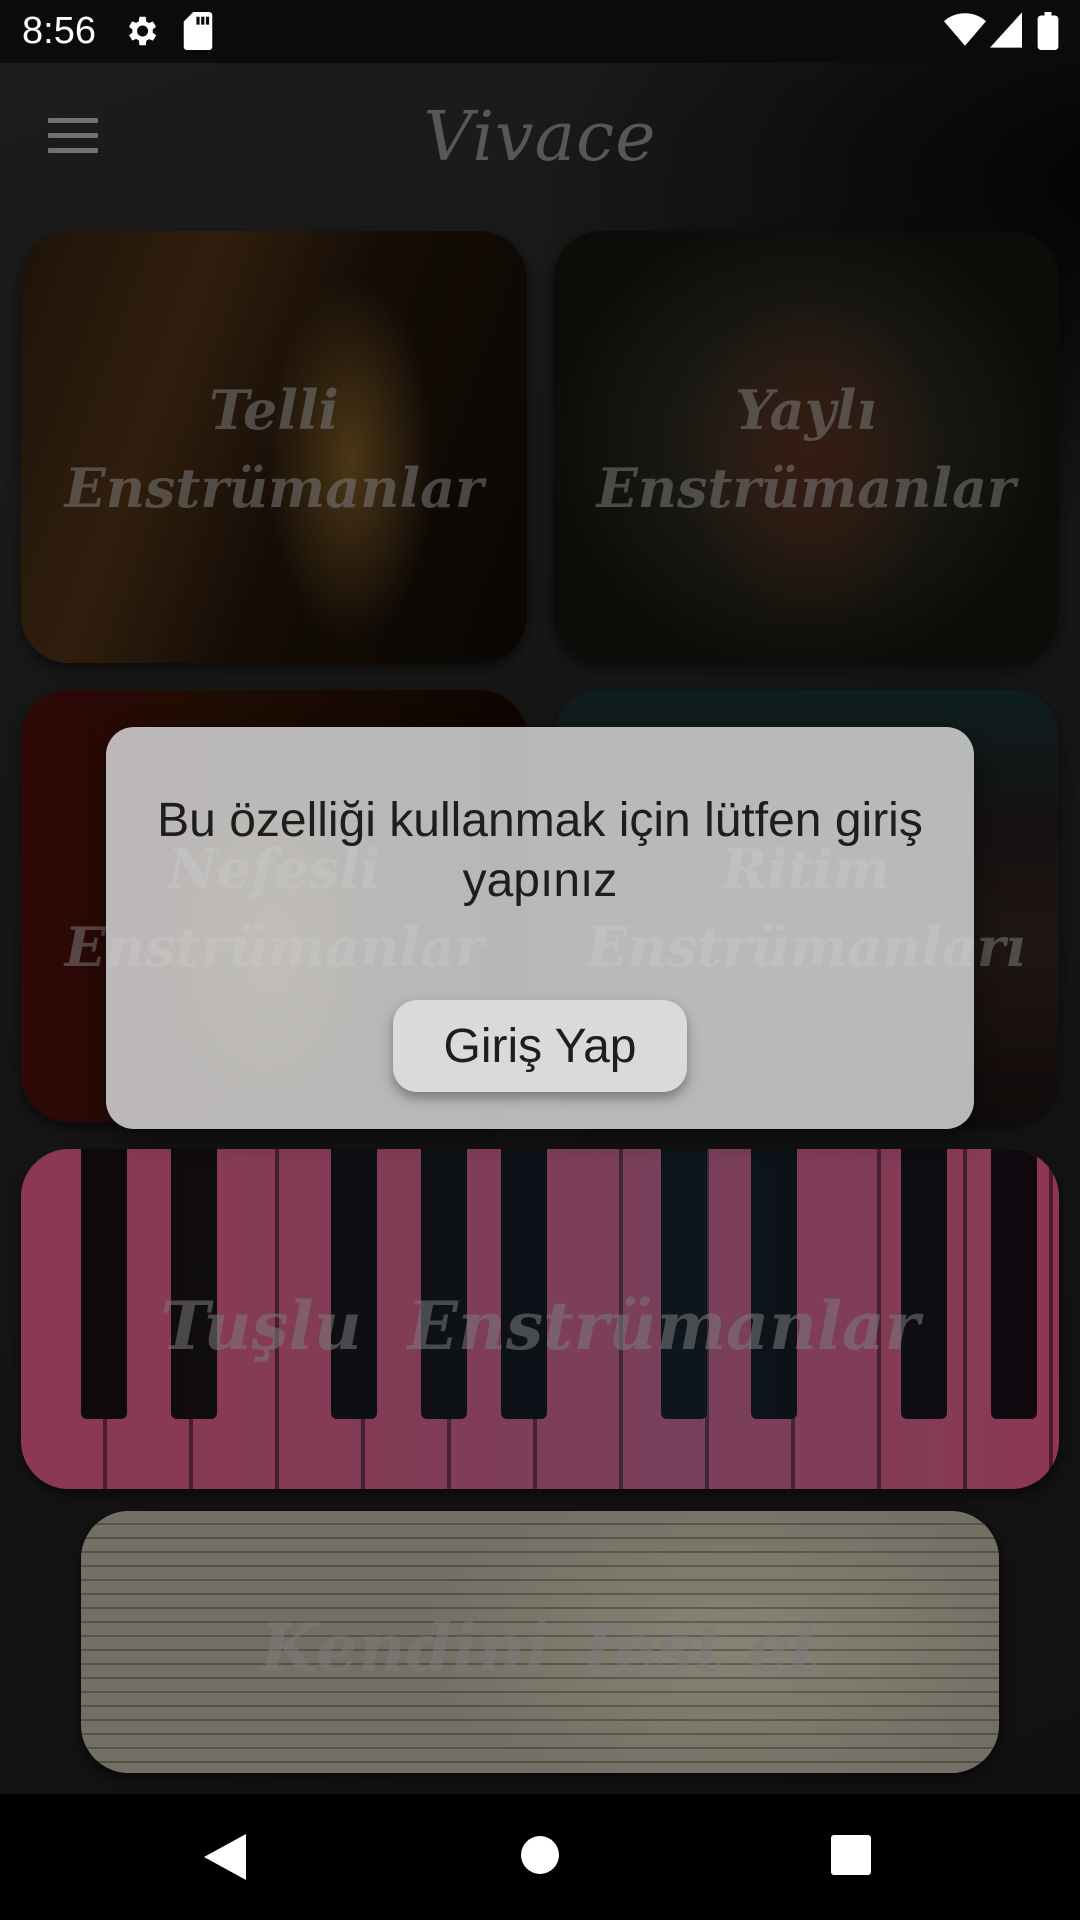 This screenshot has width=1080, height=1920. I want to click on wifi-icon, so click(965, 29).